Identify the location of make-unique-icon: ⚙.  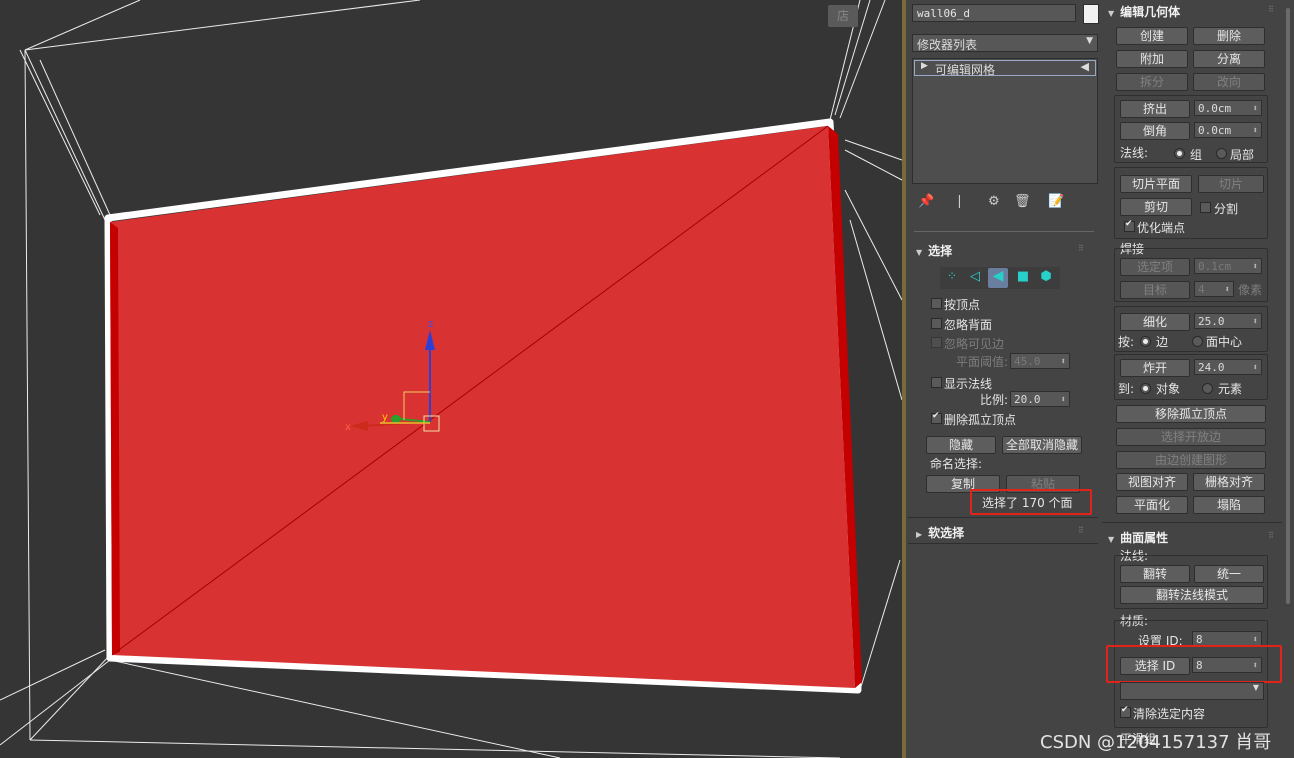
(994, 201).